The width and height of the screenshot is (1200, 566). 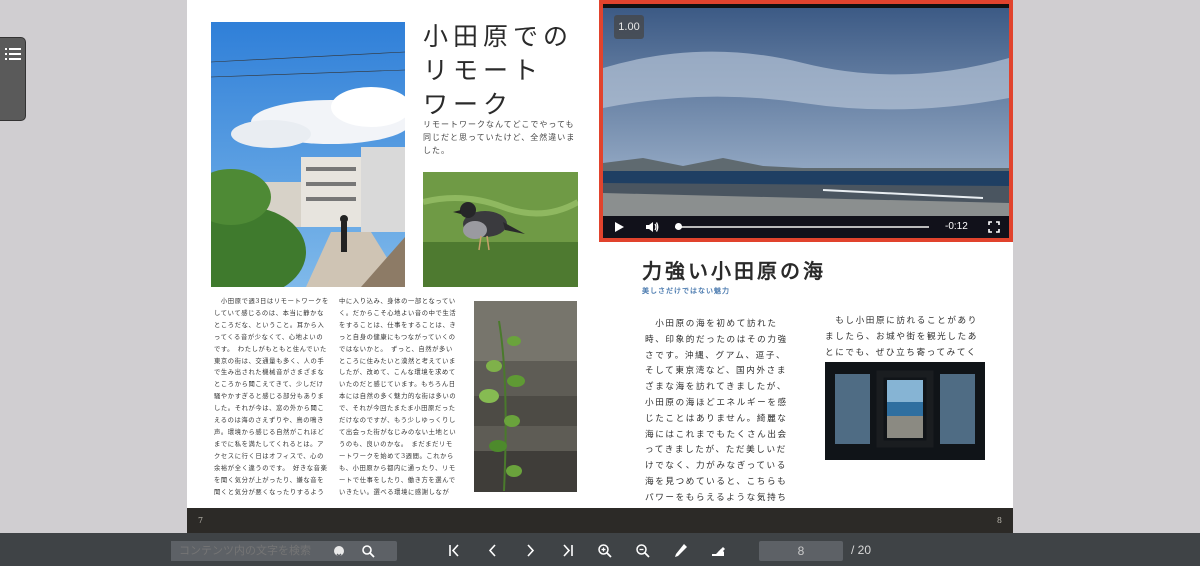 I want to click on search-icon, so click(x=368, y=551).